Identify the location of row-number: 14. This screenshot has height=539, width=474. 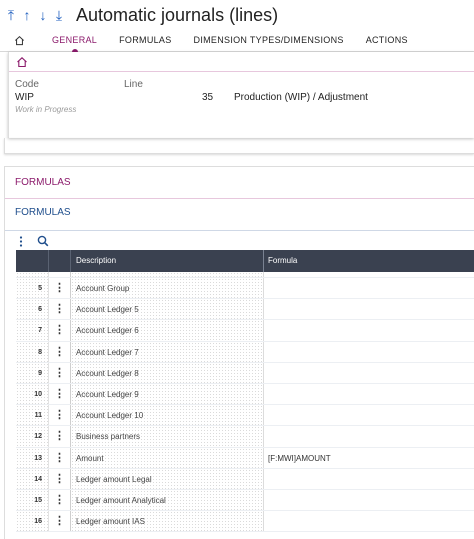
(32, 478).